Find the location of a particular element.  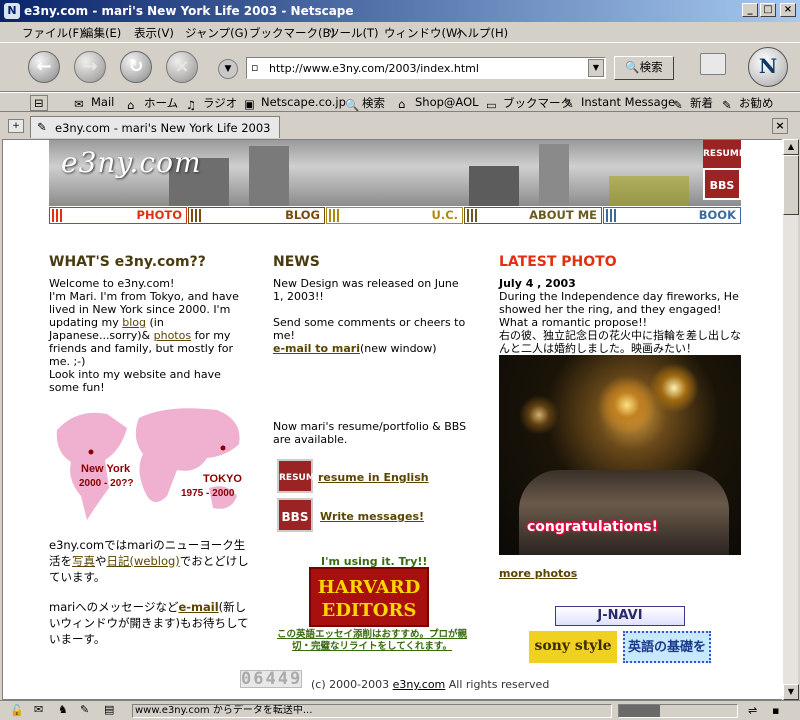

toolbar-radio: ♫ ラジオ is located at coordinates (211, 103).